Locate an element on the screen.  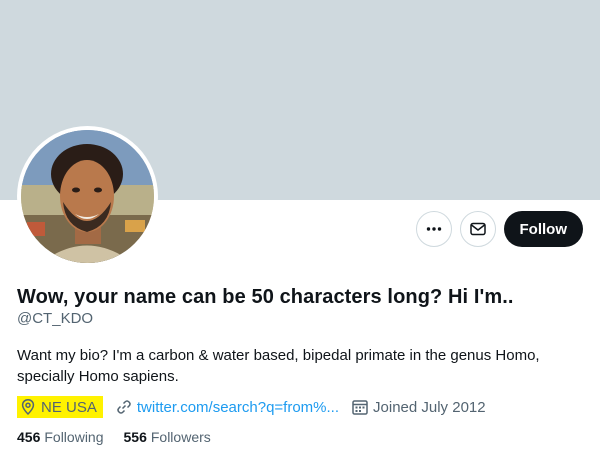
calendar-icon is located at coordinates (360, 407).